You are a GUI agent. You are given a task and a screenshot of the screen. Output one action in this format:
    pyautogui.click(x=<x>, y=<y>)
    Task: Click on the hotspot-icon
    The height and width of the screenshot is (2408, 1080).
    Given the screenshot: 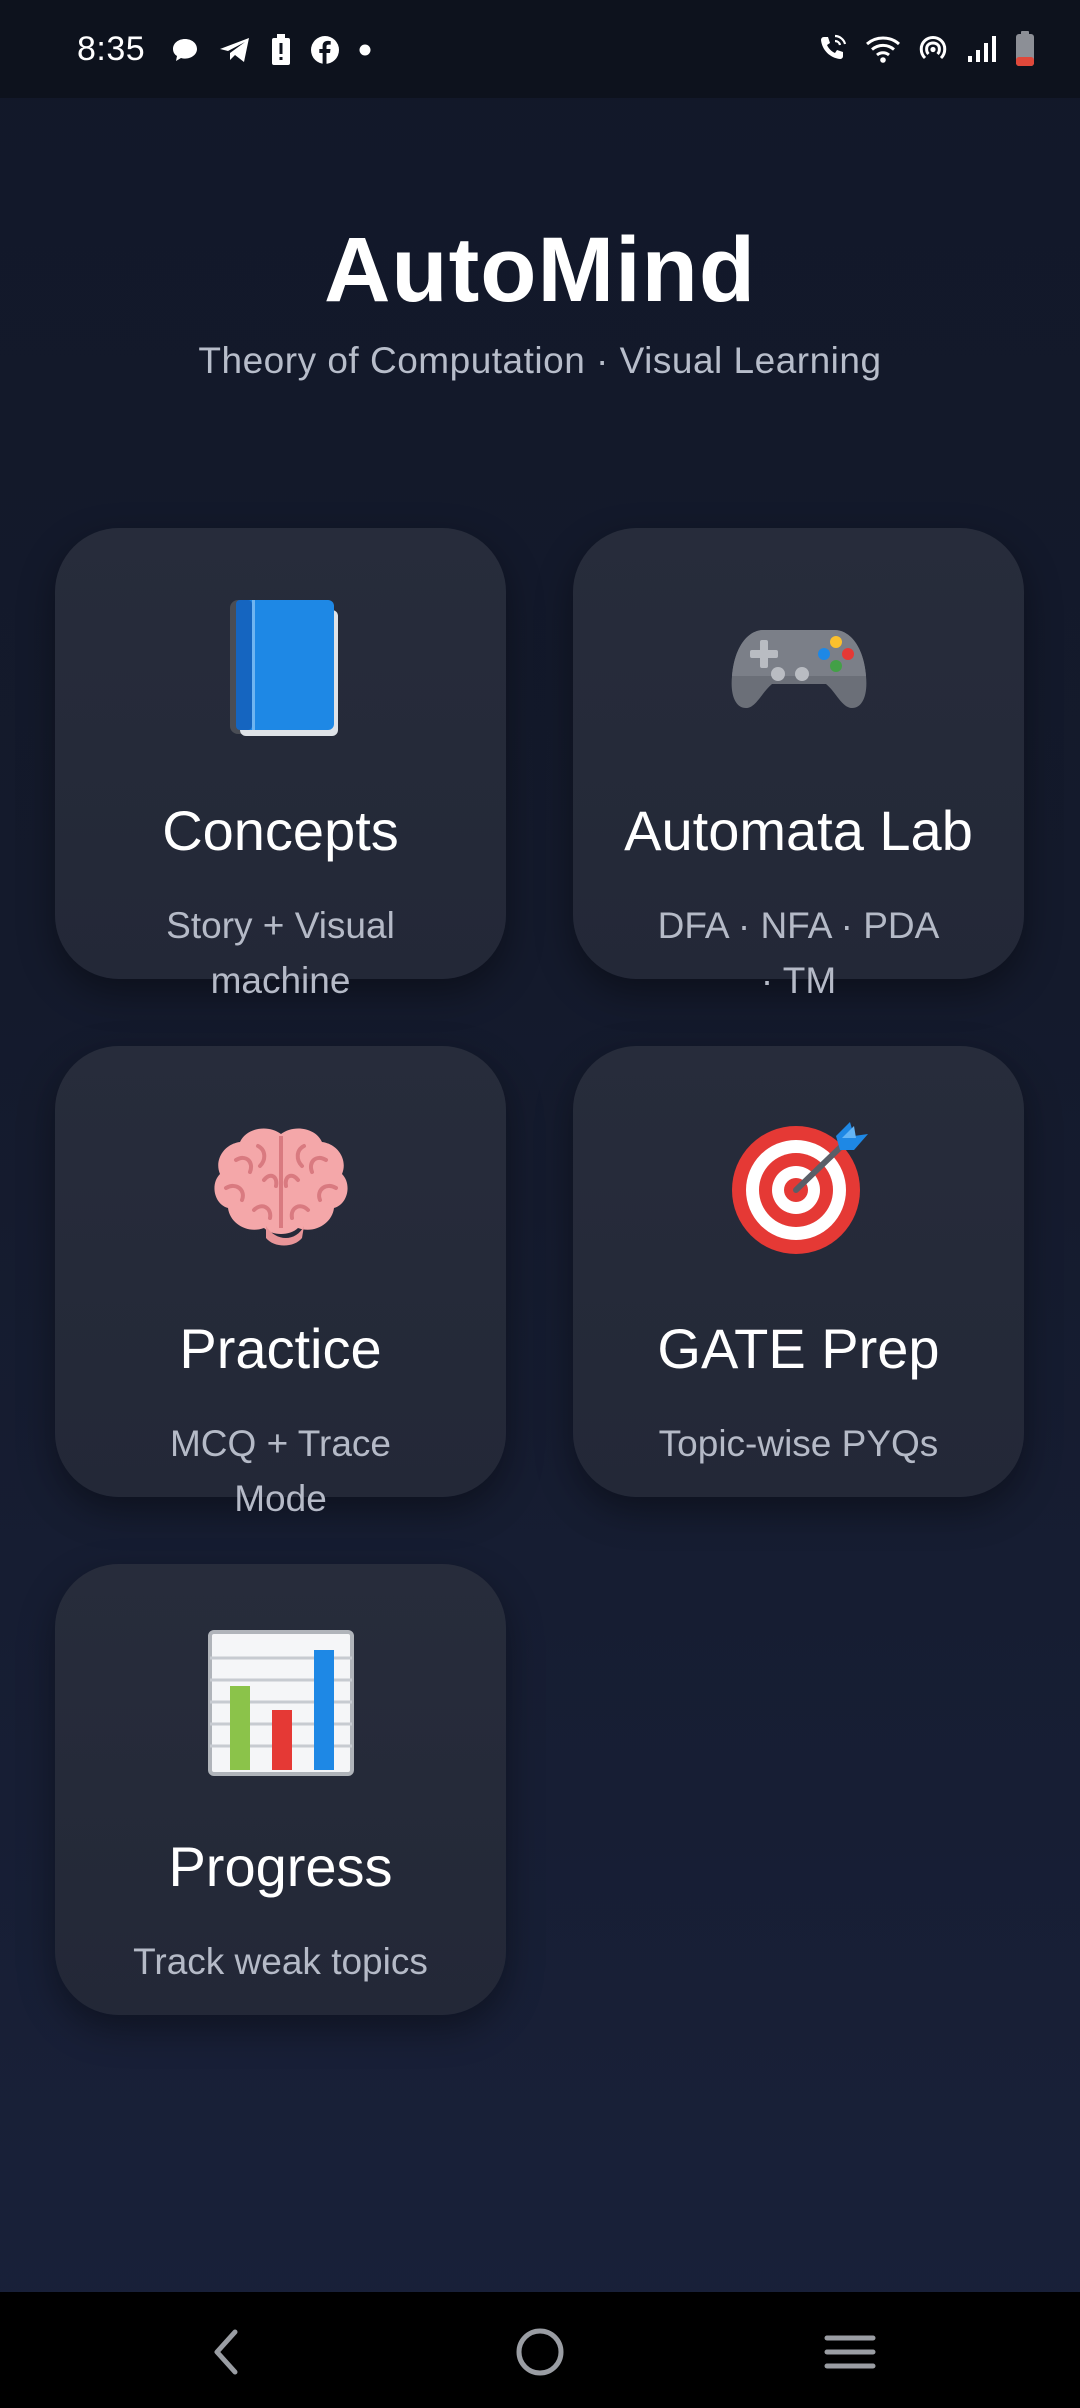 What is the action you would take?
    pyautogui.click(x=933, y=48)
    